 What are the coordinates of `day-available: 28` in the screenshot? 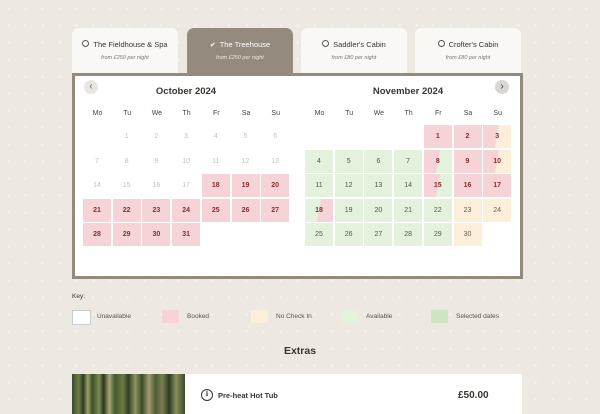 It's located at (408, 234).